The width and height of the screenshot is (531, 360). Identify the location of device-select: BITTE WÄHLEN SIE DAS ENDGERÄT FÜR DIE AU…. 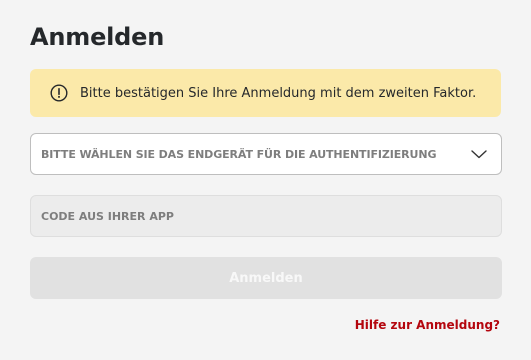
(266, 154).